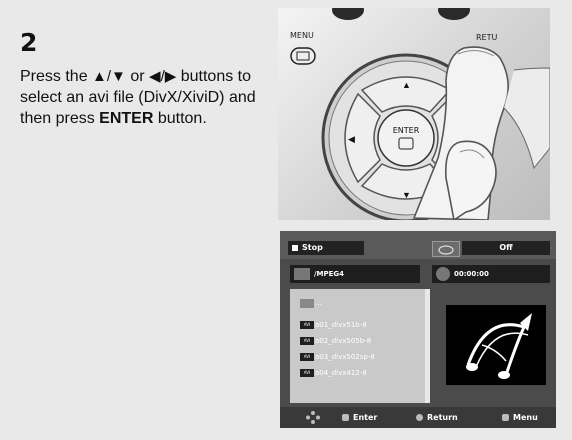 Image resolution: width=572 pixels, height=440 pixels. I want to click on list-item: AVI a02_divx505b-8, so click(335, 341).